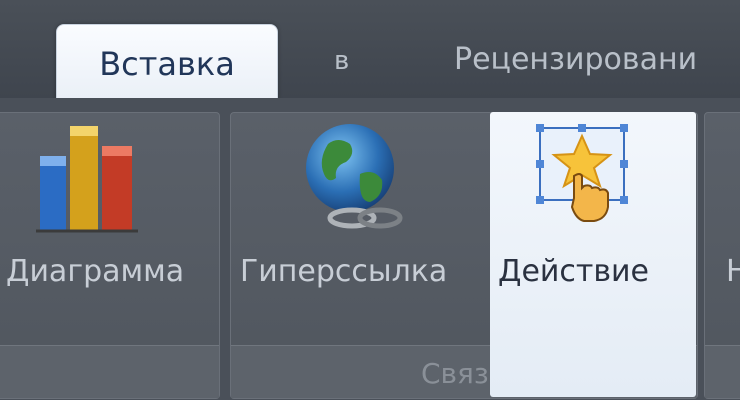 This screenshot has height=400, width=740. Describe the element at coordinates (167, 64) in the screenshot. I see `tab-insert-label: Вставка` at that location.